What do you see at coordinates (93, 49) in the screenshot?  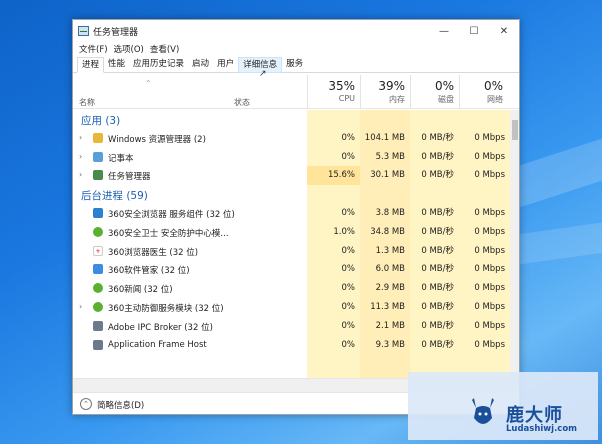 I see `menu-file: 文件(F)` at bounding box center [93, 49].